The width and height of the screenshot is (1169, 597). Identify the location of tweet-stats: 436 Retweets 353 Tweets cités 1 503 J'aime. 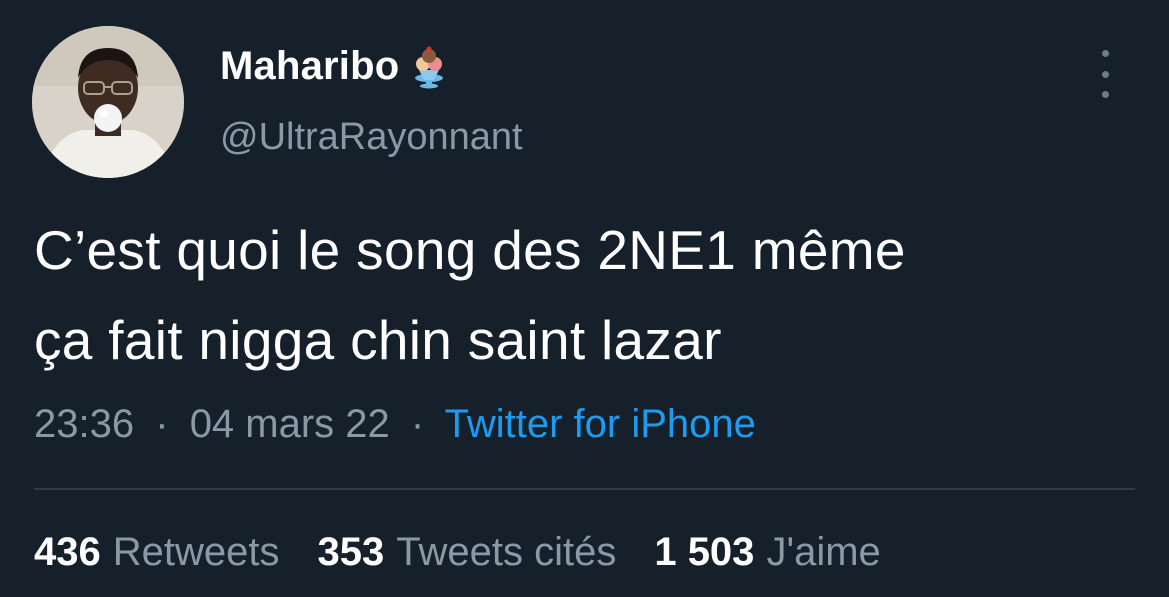
(457, 552).